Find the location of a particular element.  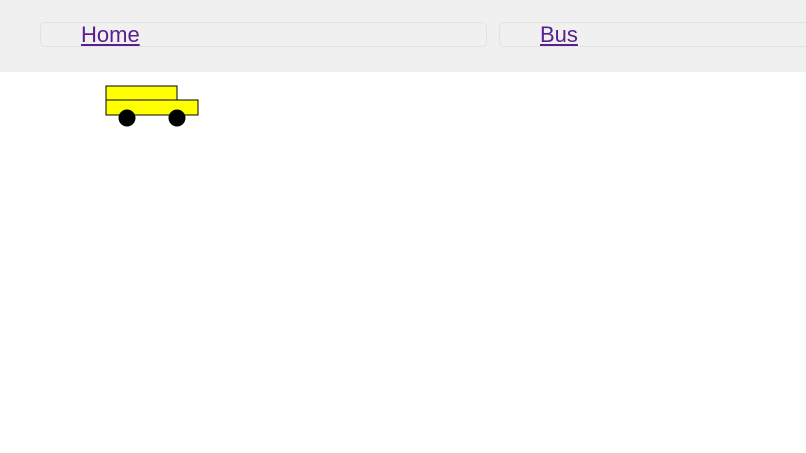

nav-item-bus: Bus is located at coordinates (652, 34).